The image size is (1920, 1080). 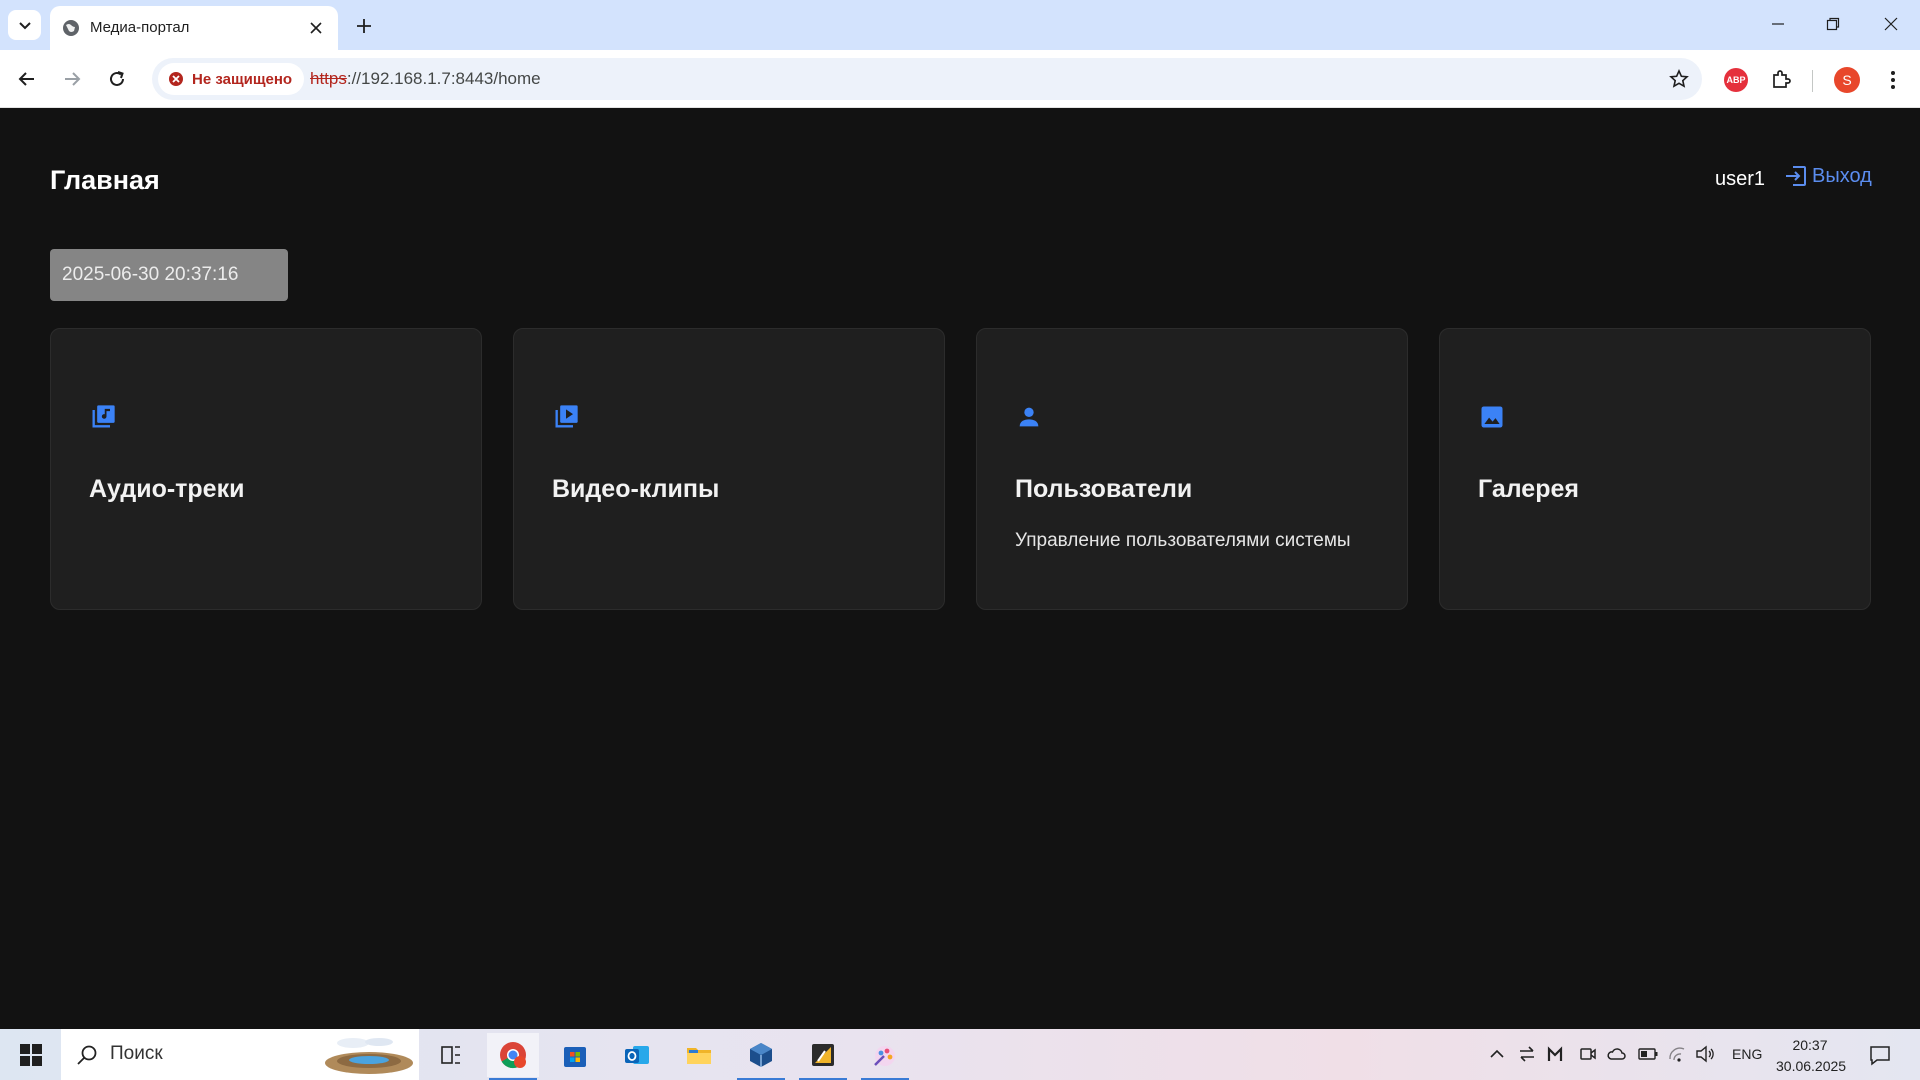 I want to click on arrow-left-icon, so click(x=26, y=79).